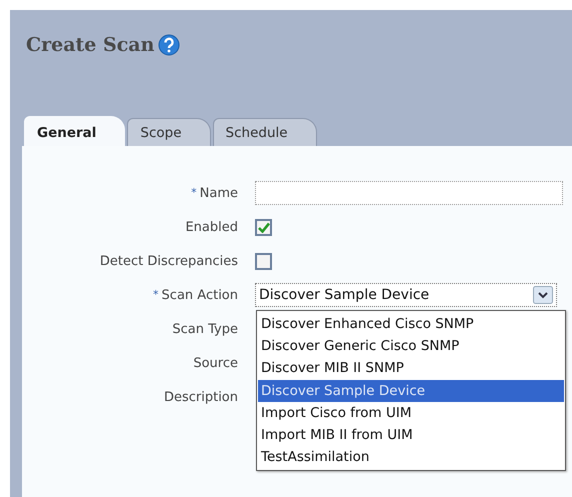 Image resolution: width=572 pixels, height=497 pixels. What do you see at coordinates (406, 295) in the screenshot?
I see `scan-action-dropdown: Discover Sample Device` at bounding box center [406, 295].